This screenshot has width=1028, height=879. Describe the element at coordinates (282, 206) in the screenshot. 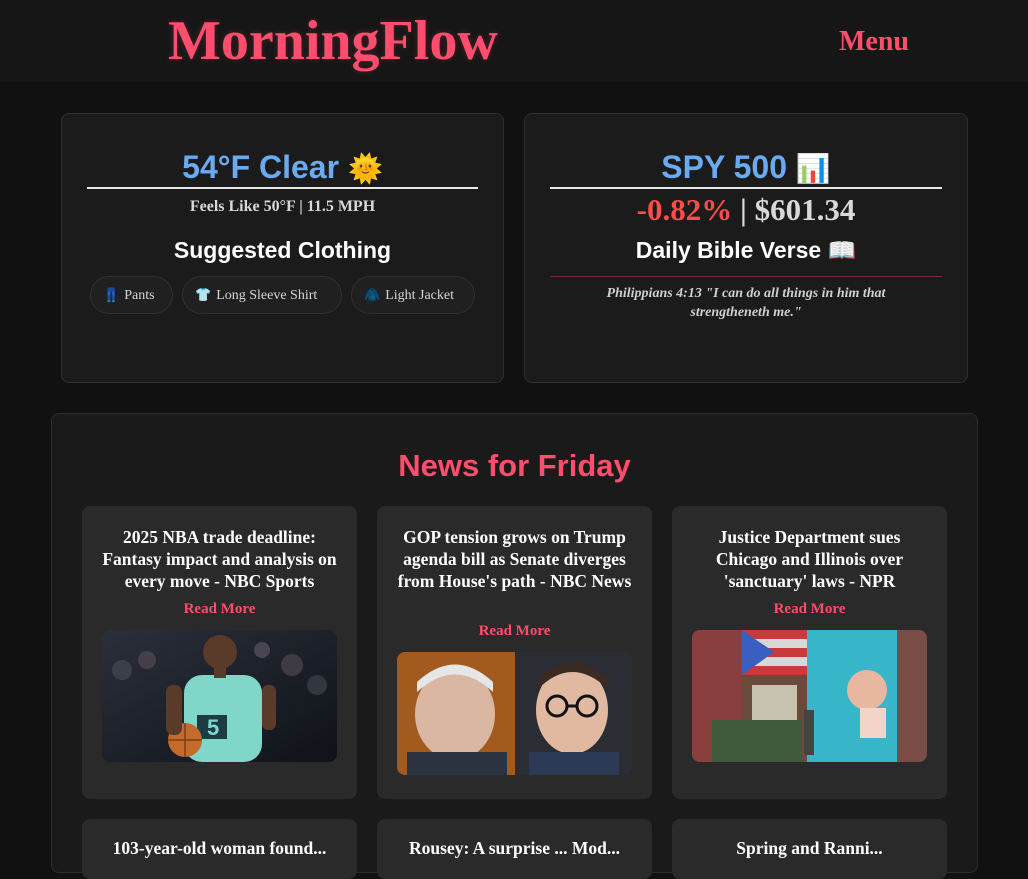

I see `weather-details: Feels Like 50°F | 11.5 MPH` at that location.